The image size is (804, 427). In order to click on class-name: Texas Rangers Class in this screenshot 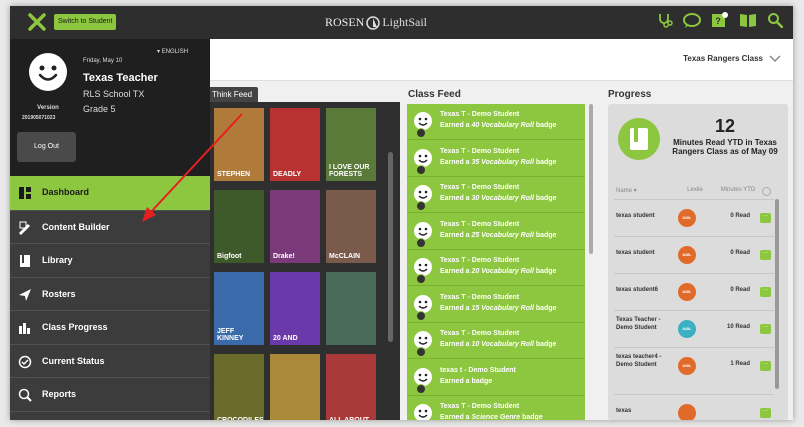, I will do `click(723, 58)`.